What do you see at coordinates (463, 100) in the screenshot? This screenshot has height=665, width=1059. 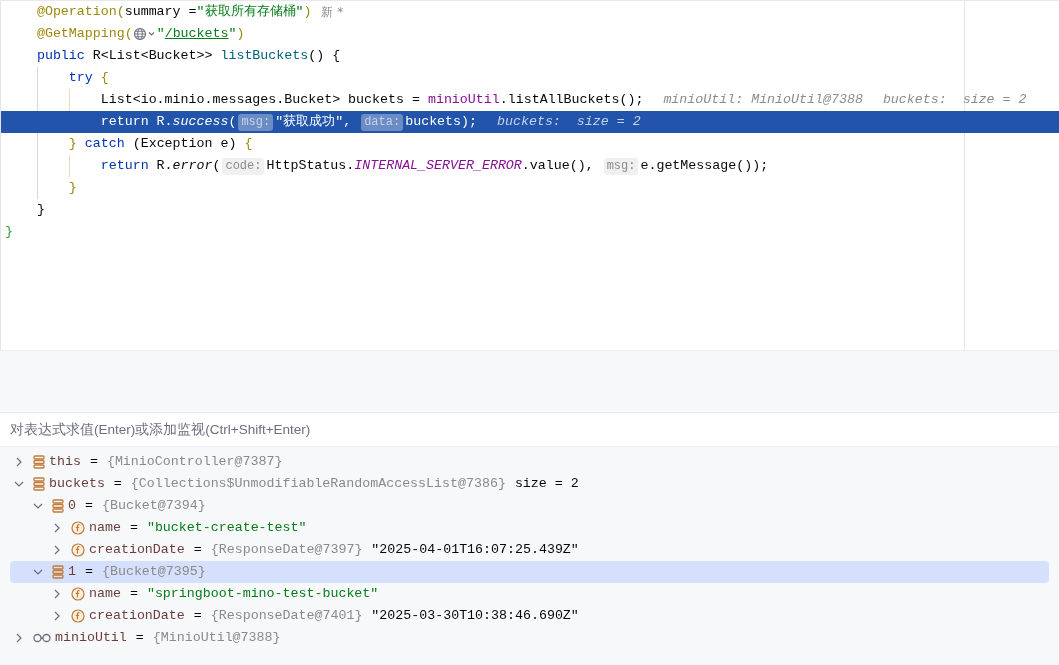 I see `code-text: minioUtil` at bounding box center [463, 100].